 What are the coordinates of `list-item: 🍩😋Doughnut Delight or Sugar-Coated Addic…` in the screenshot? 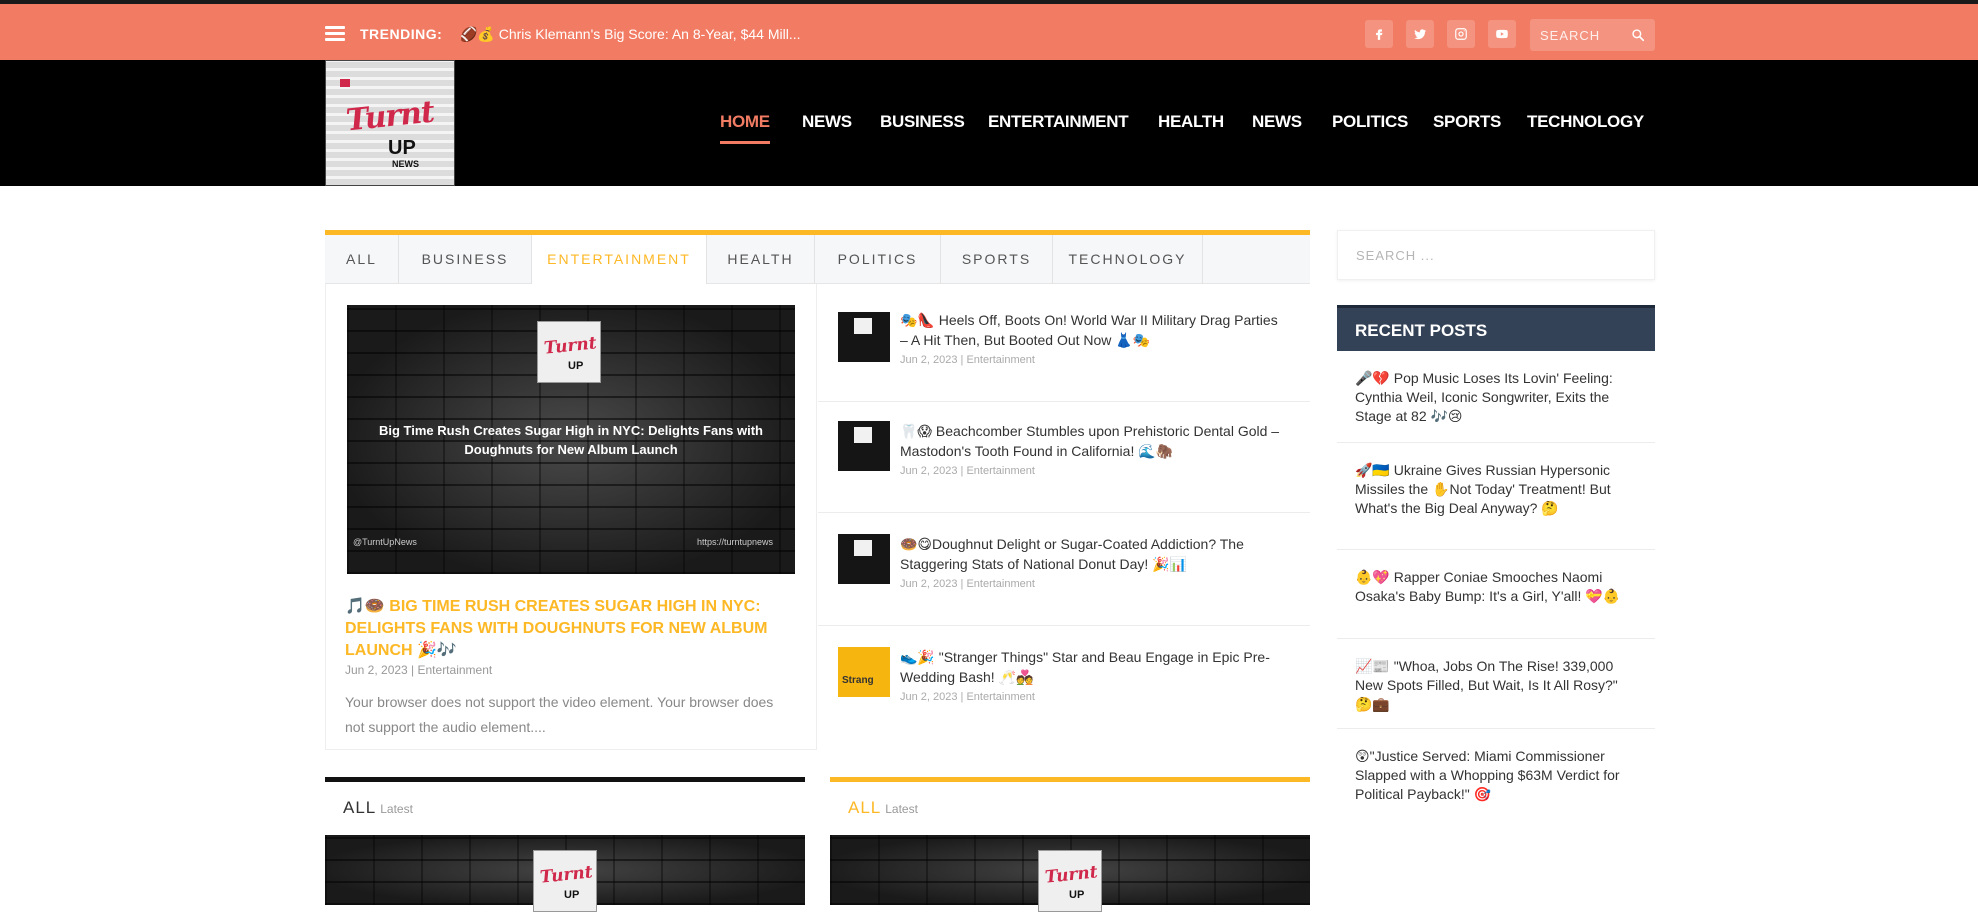 It's located at (1064, 570).